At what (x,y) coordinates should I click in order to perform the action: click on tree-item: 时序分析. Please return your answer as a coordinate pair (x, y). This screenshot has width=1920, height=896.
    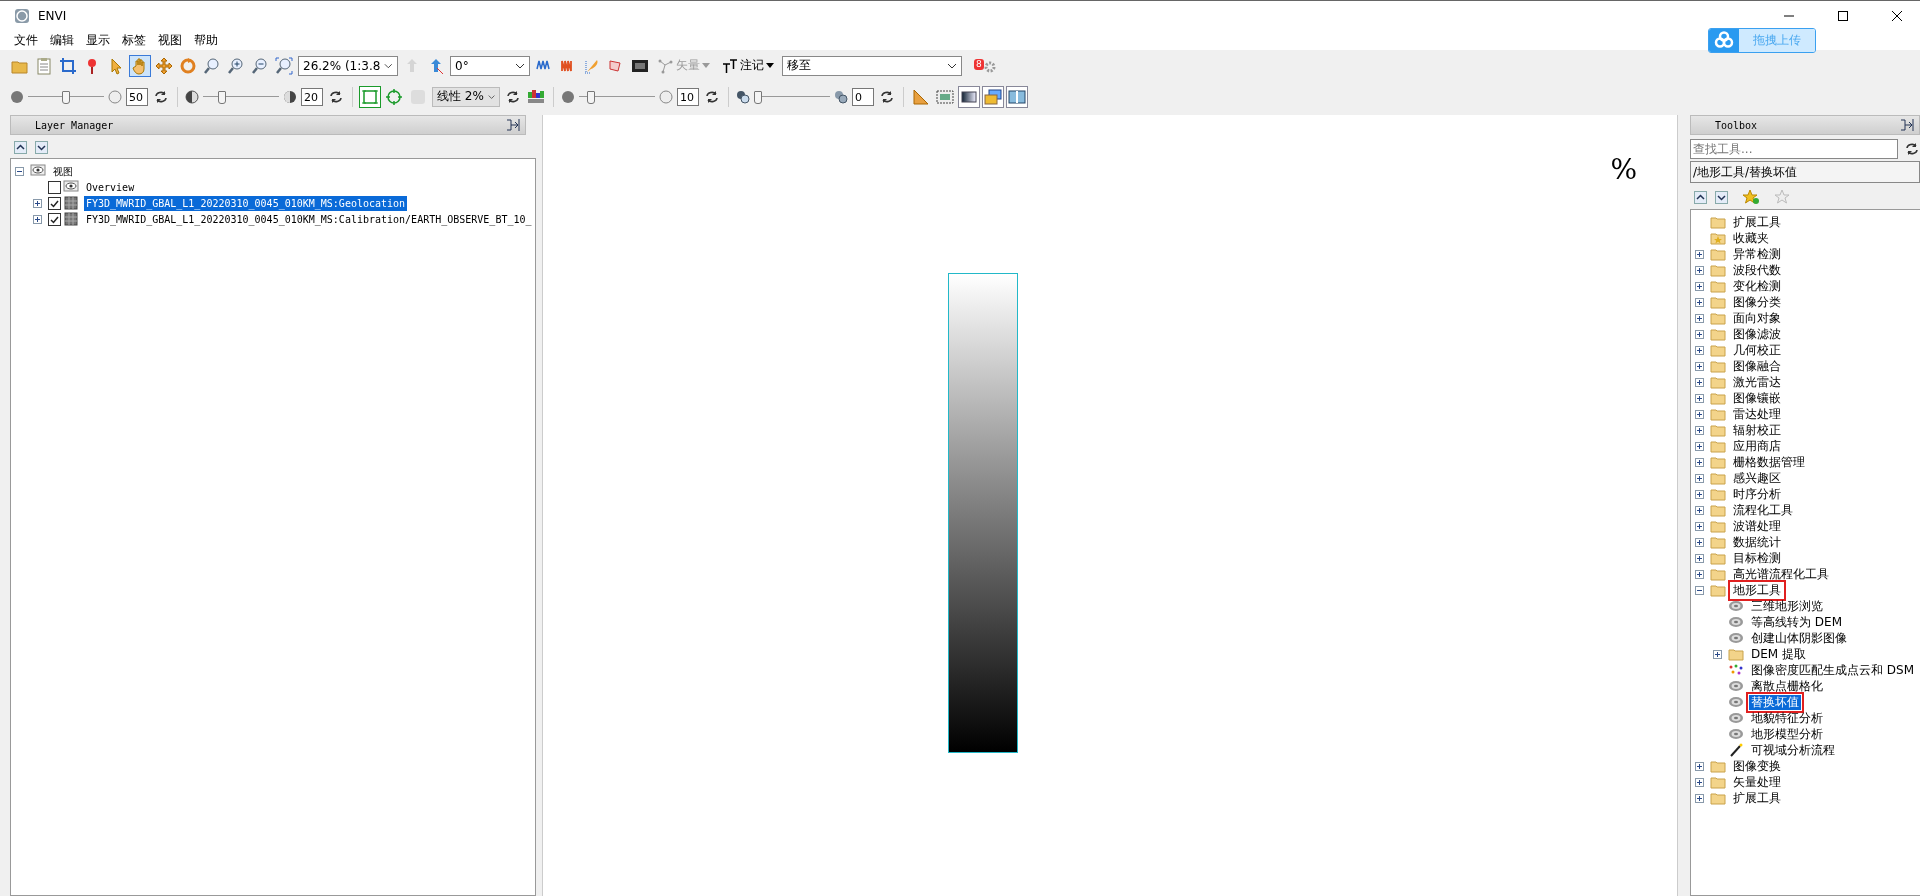
    Looking at the image, I should click on (1757, 494).